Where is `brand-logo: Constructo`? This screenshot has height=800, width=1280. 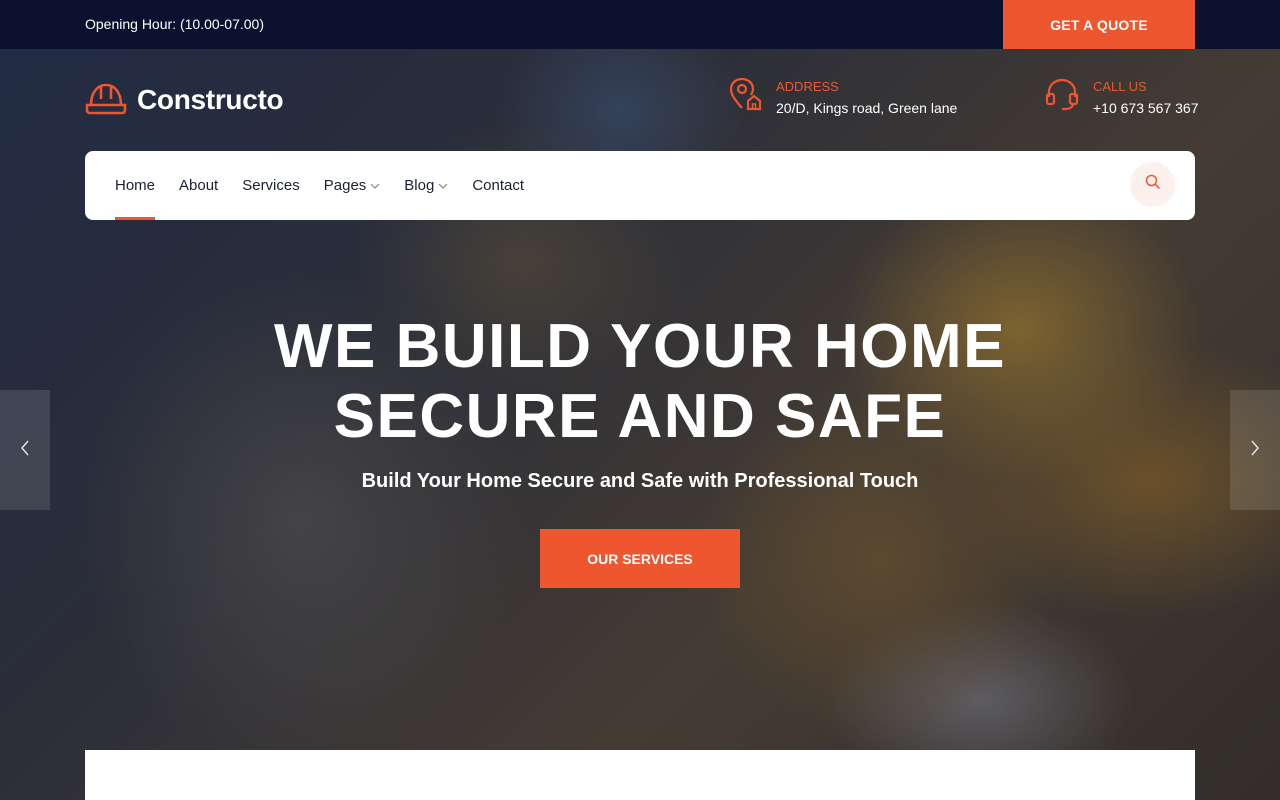 brand-logo: Constructo is located at coordinates (184, 100).